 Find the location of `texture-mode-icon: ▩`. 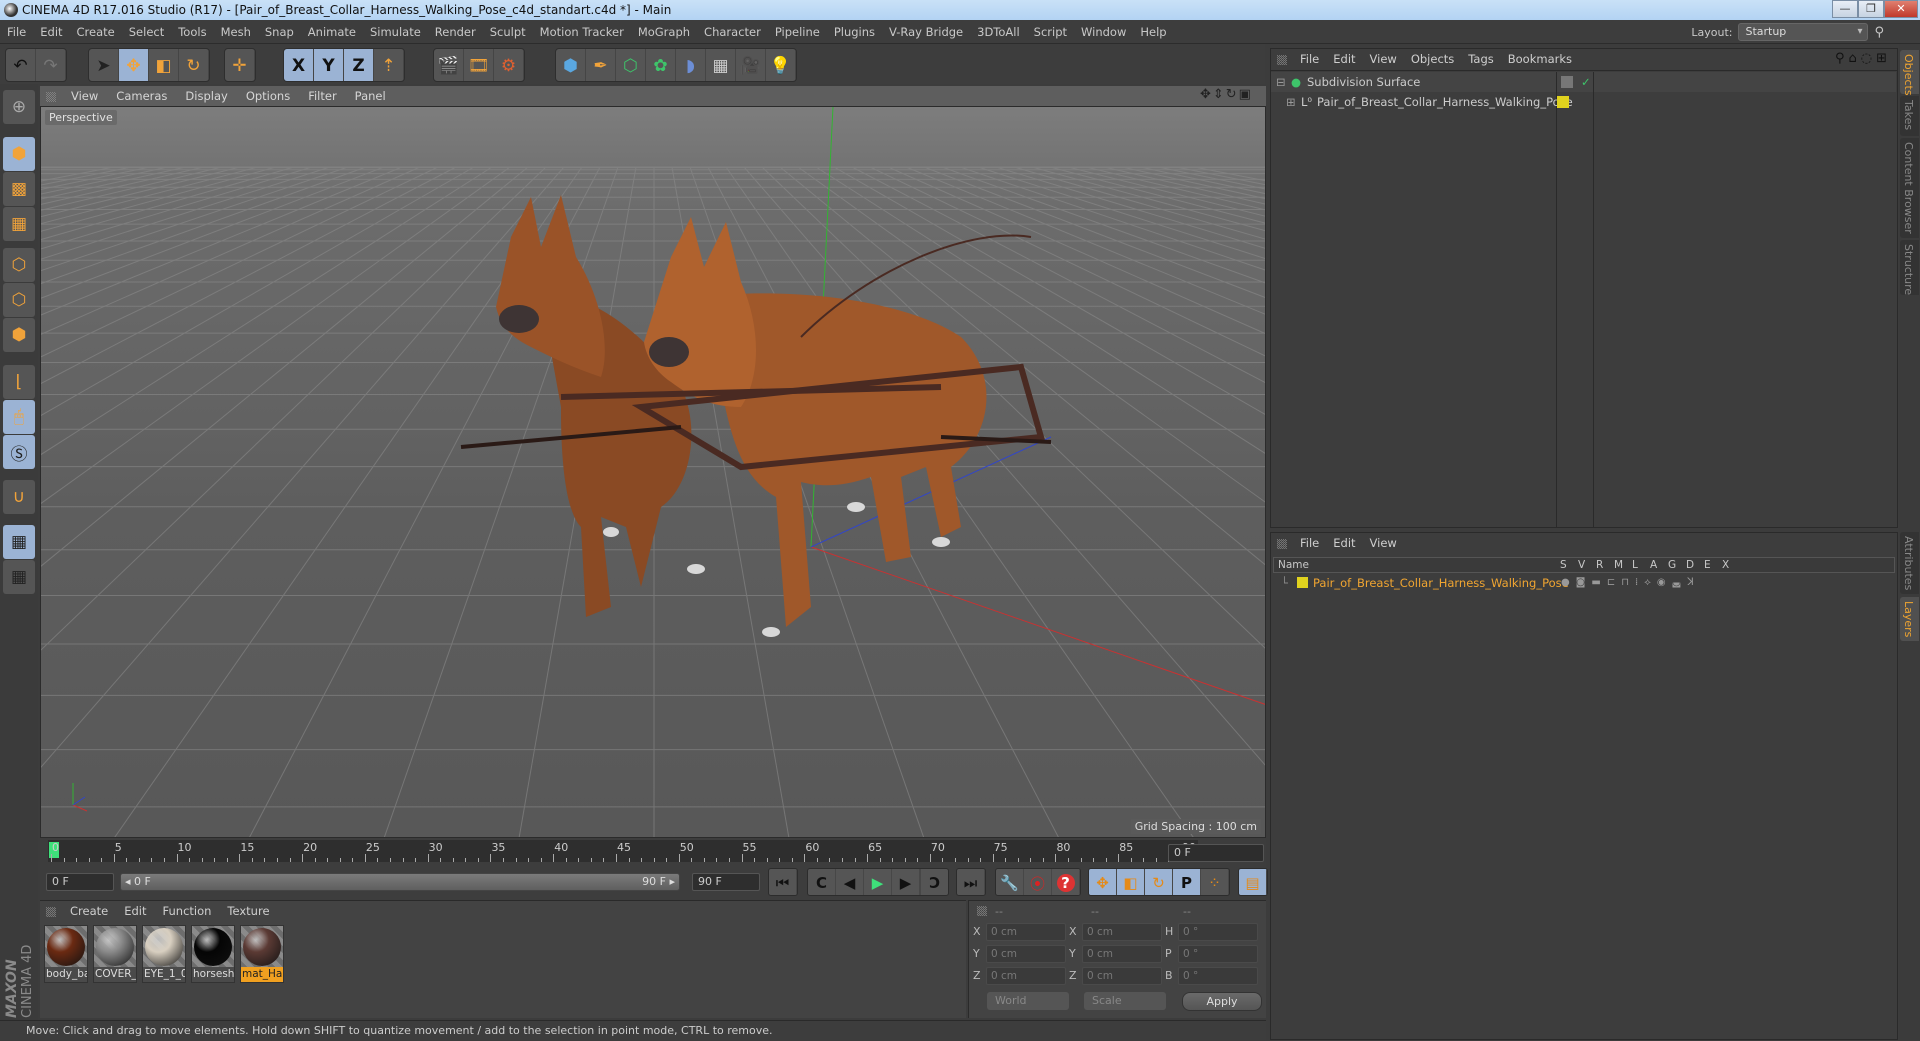

texture-mode-icon: ▩ is located at coordinates (19, 189).